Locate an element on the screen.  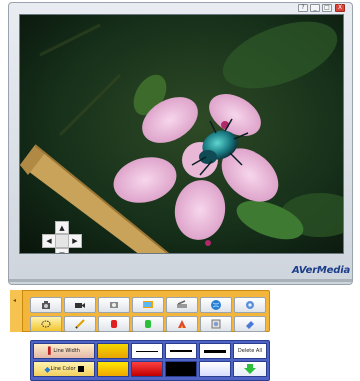
draw-tool-button is located at coordinates (182, 324).